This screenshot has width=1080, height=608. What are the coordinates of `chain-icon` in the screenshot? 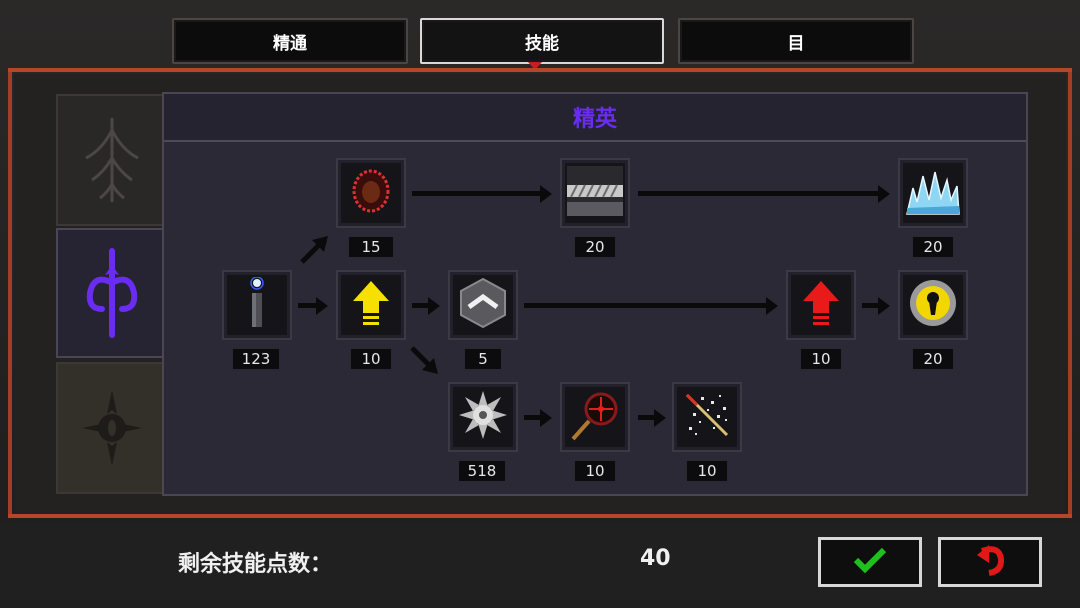 It's located at (595, 193).